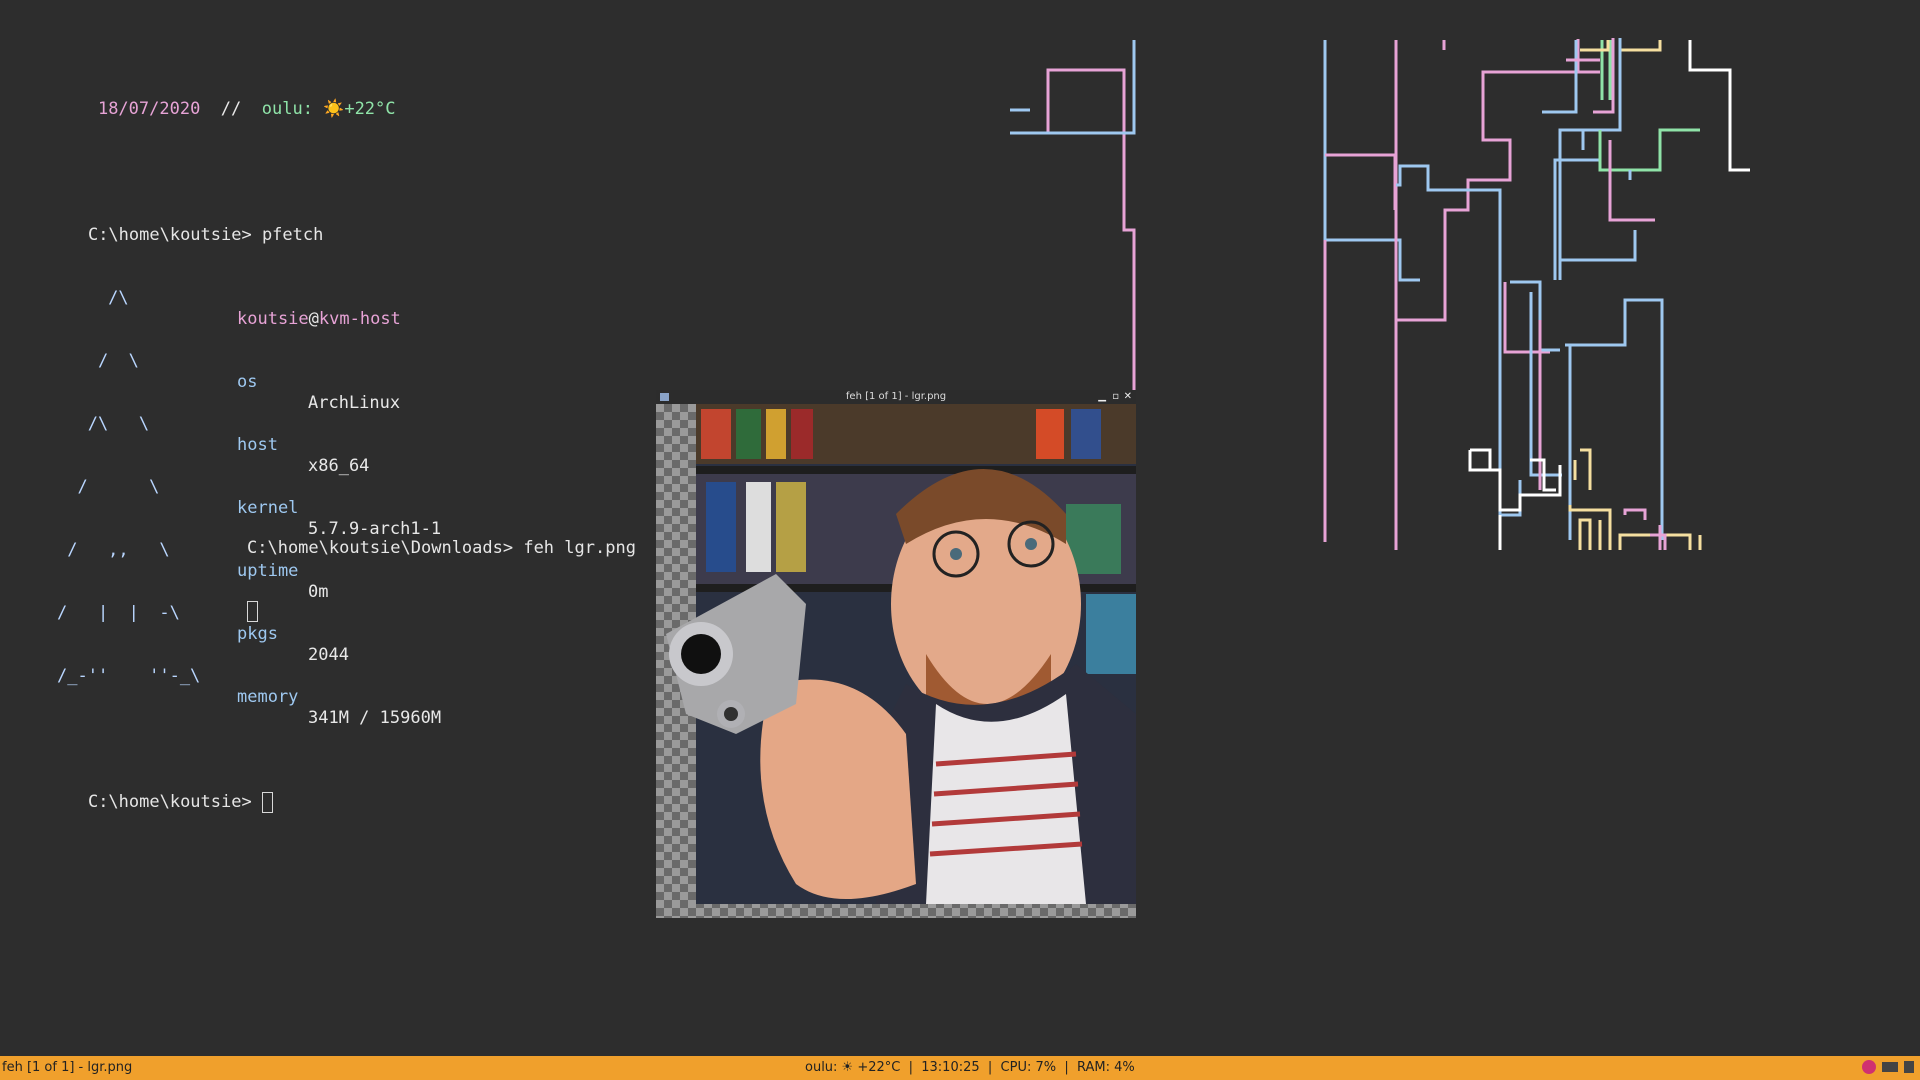 The width and height of the screenshot is (1920, 1080). What do you see at coordinates (113, 550) in the screenshot?
I see `logo-line: / ,, \` at bounding box center [113, 550].